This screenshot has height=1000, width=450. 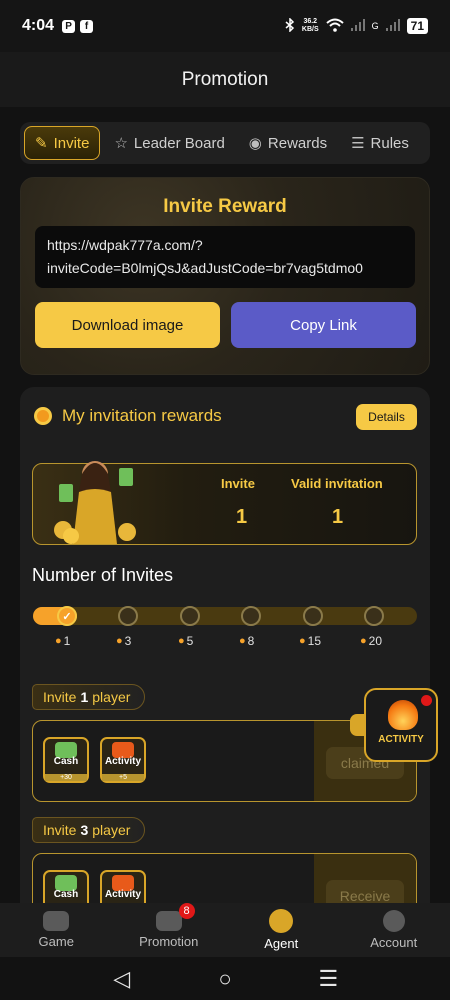 What do you see at coordinates (89, 830) in the screenshot?
I see `level-tag: Invite 3 player` at bounding box center [89, 830].